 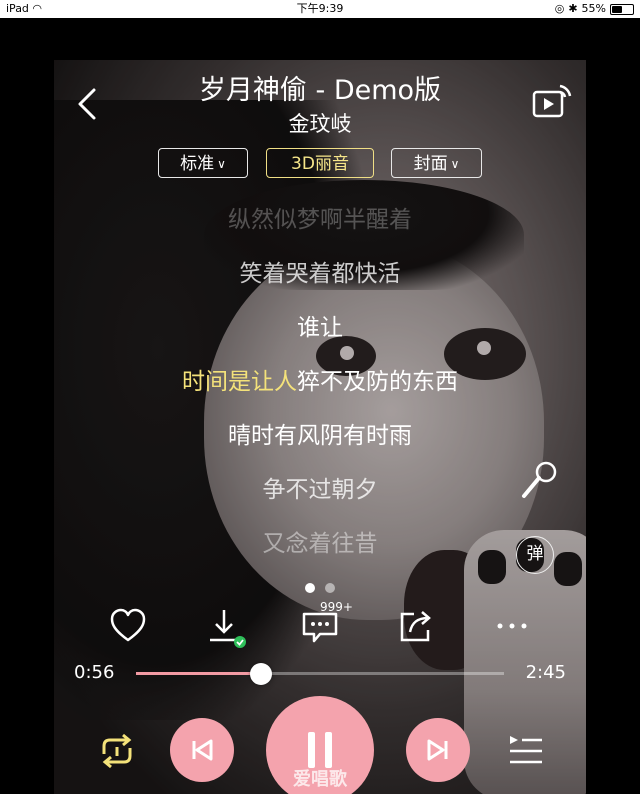 I want to click on share-icon, so click(x=415, y=626).